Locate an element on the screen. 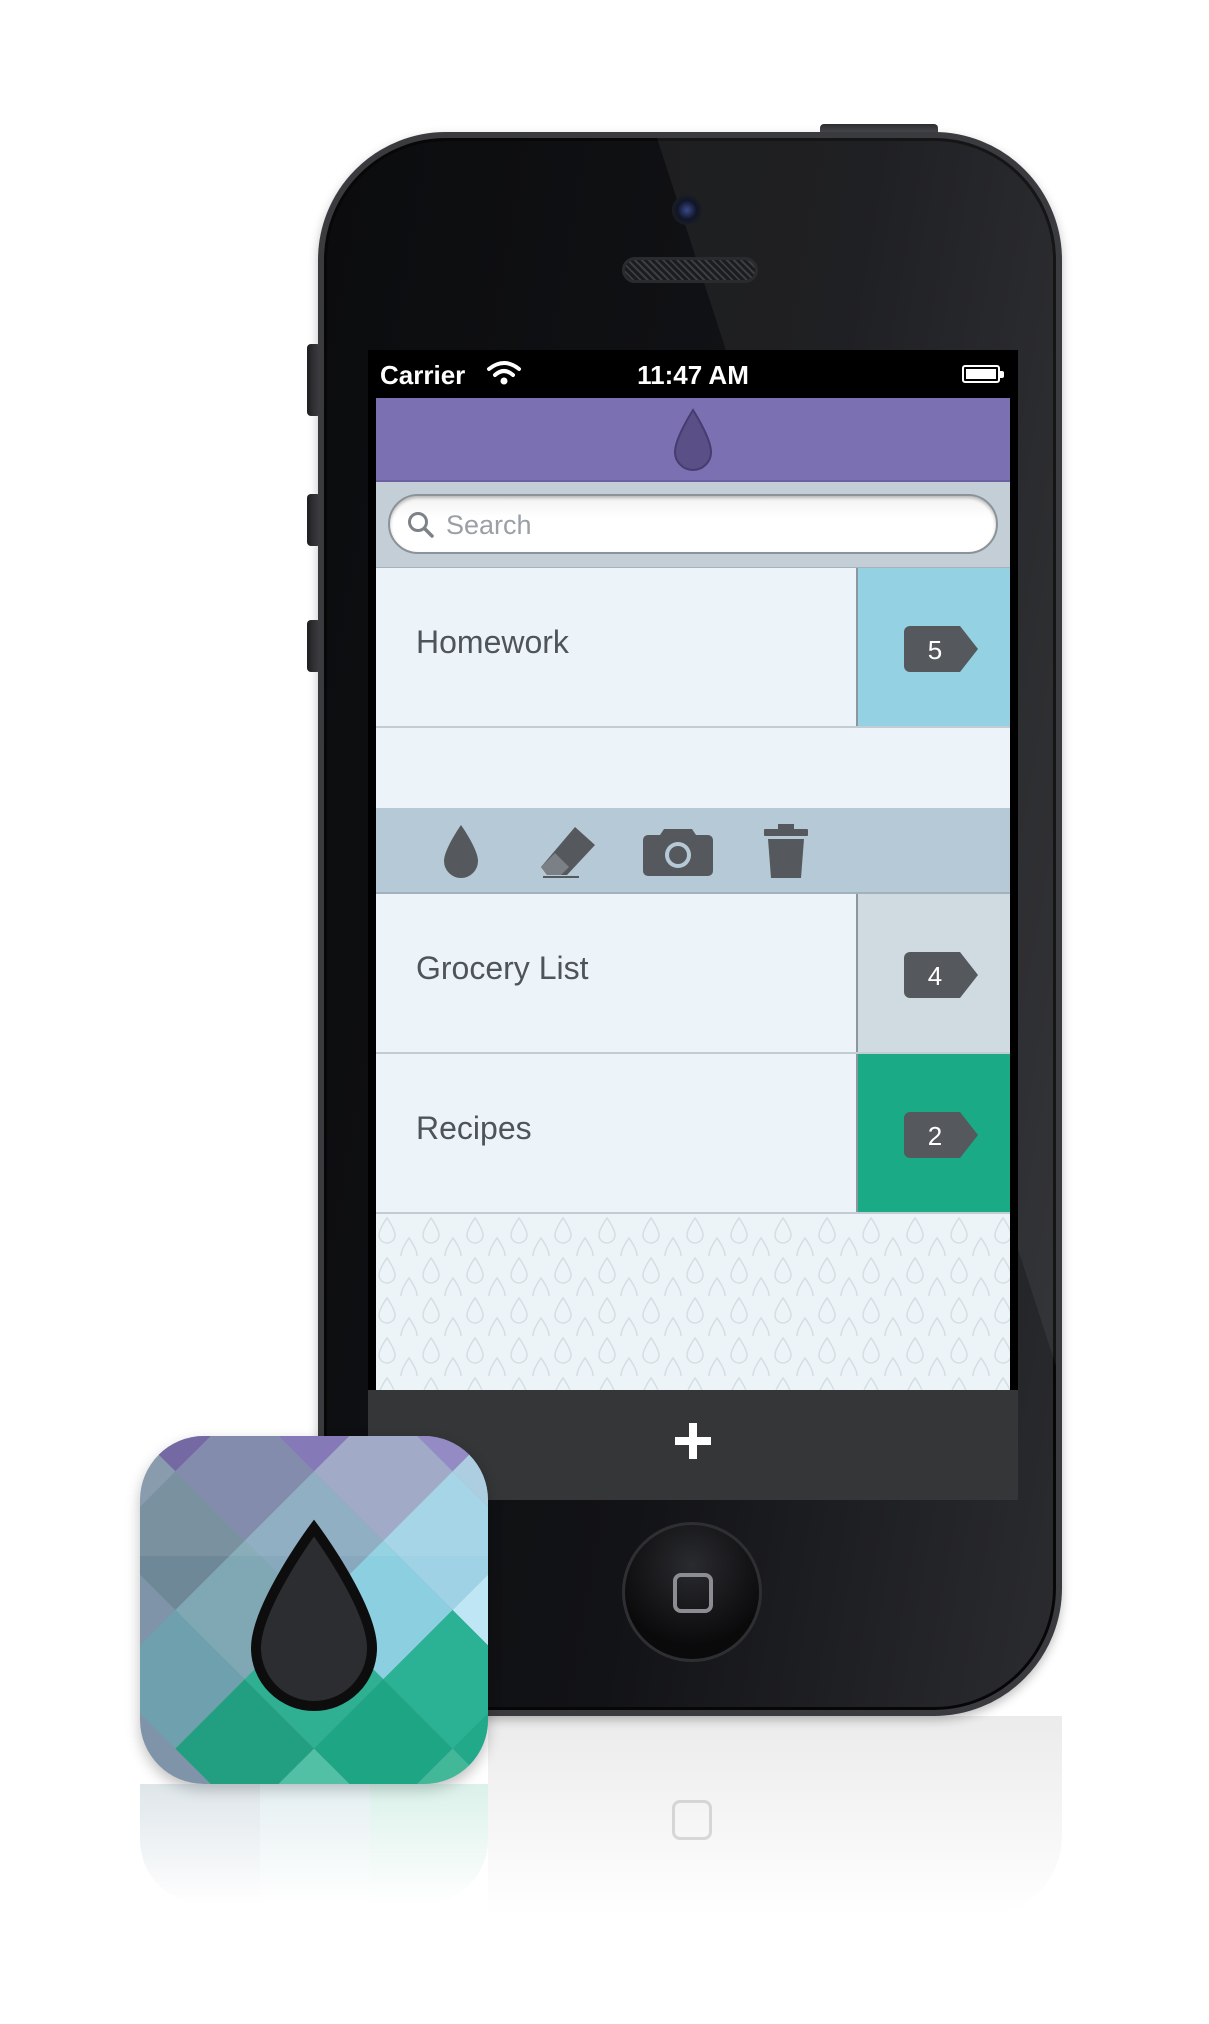 Image resolution: width=1209 pixels, height=2024 pixels. item-count: 5 is located at coordinates (935, 650).